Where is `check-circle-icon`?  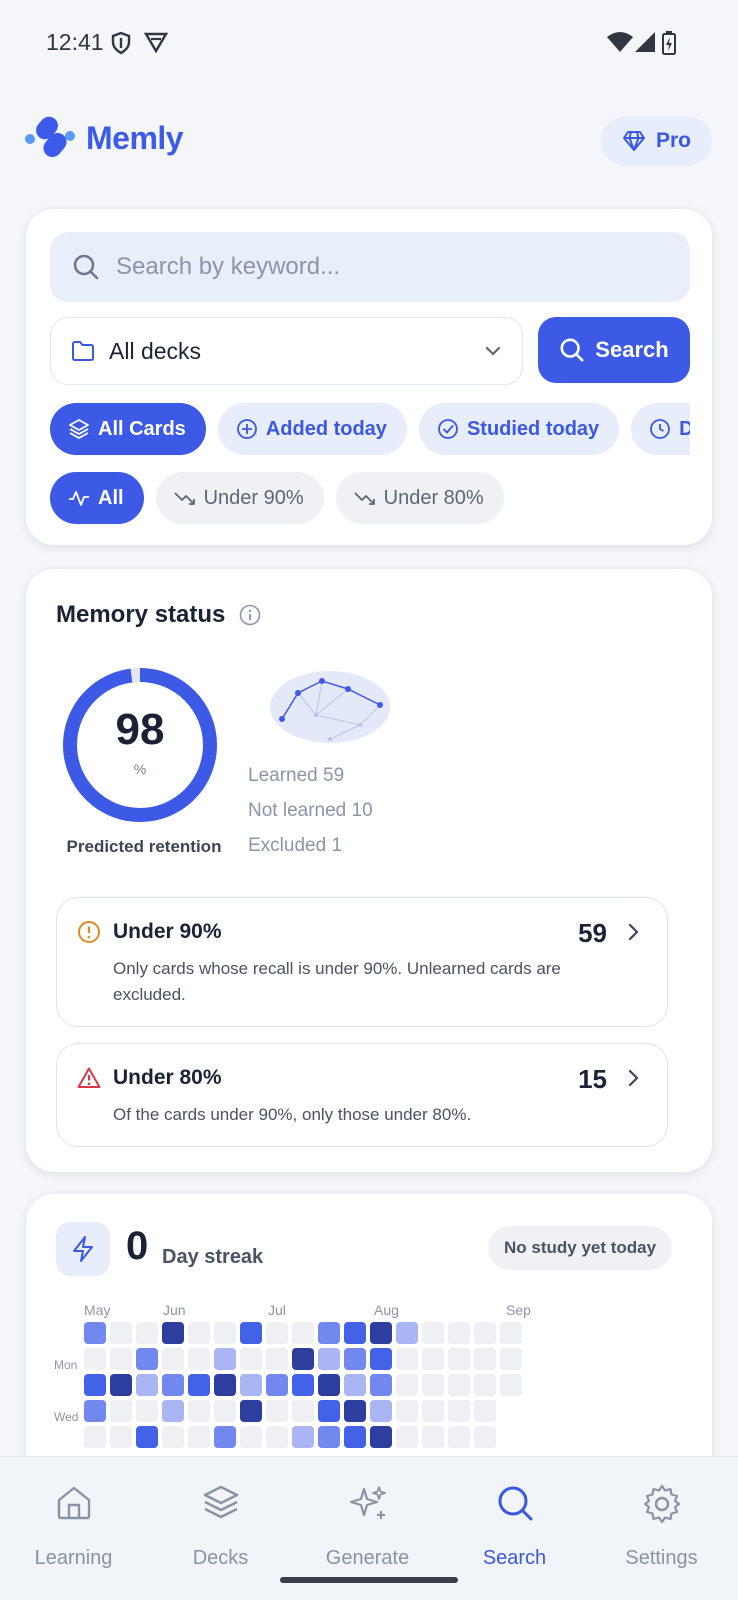 check-circle-icon is located at coordinates (448, 429).